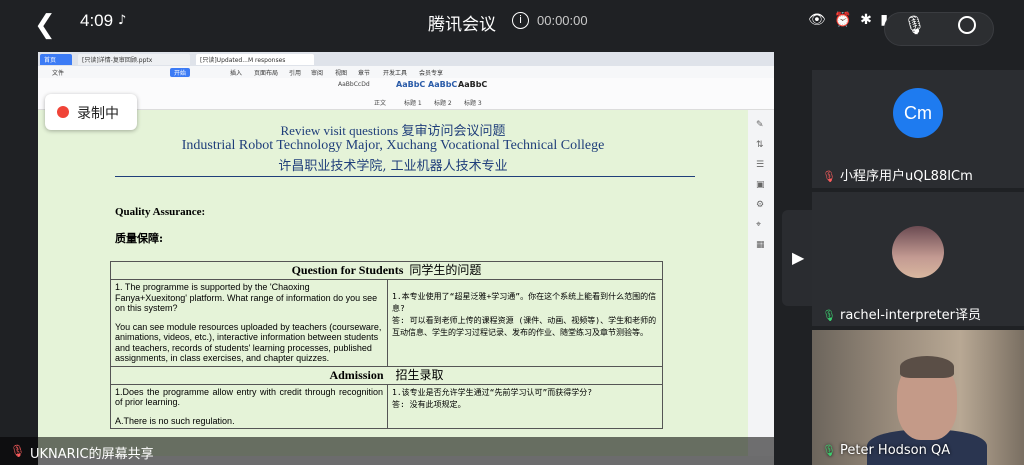 The width and height of the screenshot is (1024, 465). What do you see at coordinates (122, 20) in the screenshot?
I see `tiktok-icon: ♪` at bounding box center [122, 20].